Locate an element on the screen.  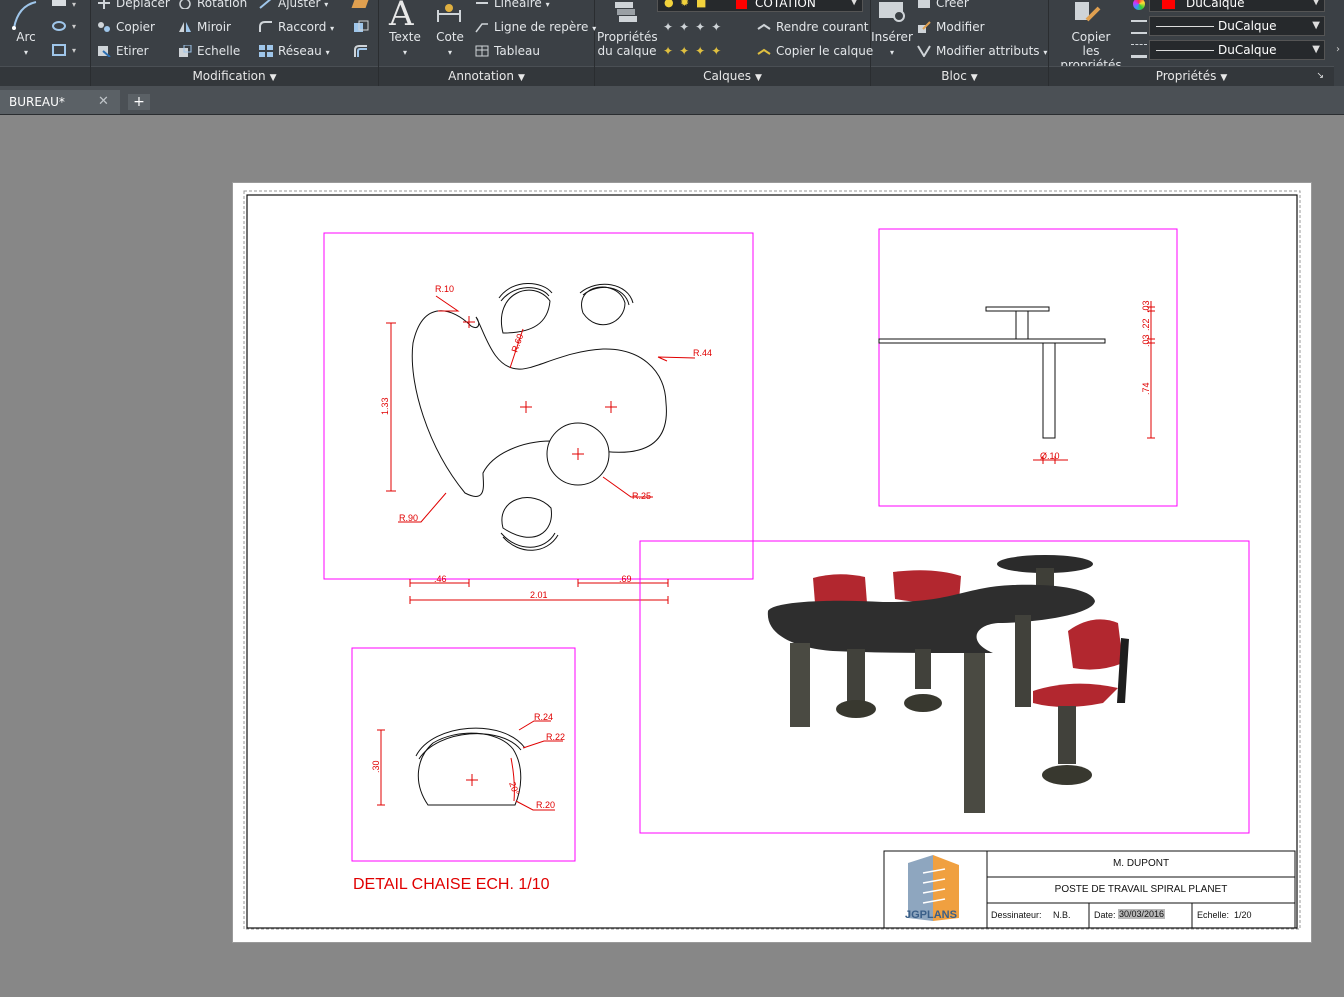
rotate-button: Rotation is located at coordinates (212, 5).